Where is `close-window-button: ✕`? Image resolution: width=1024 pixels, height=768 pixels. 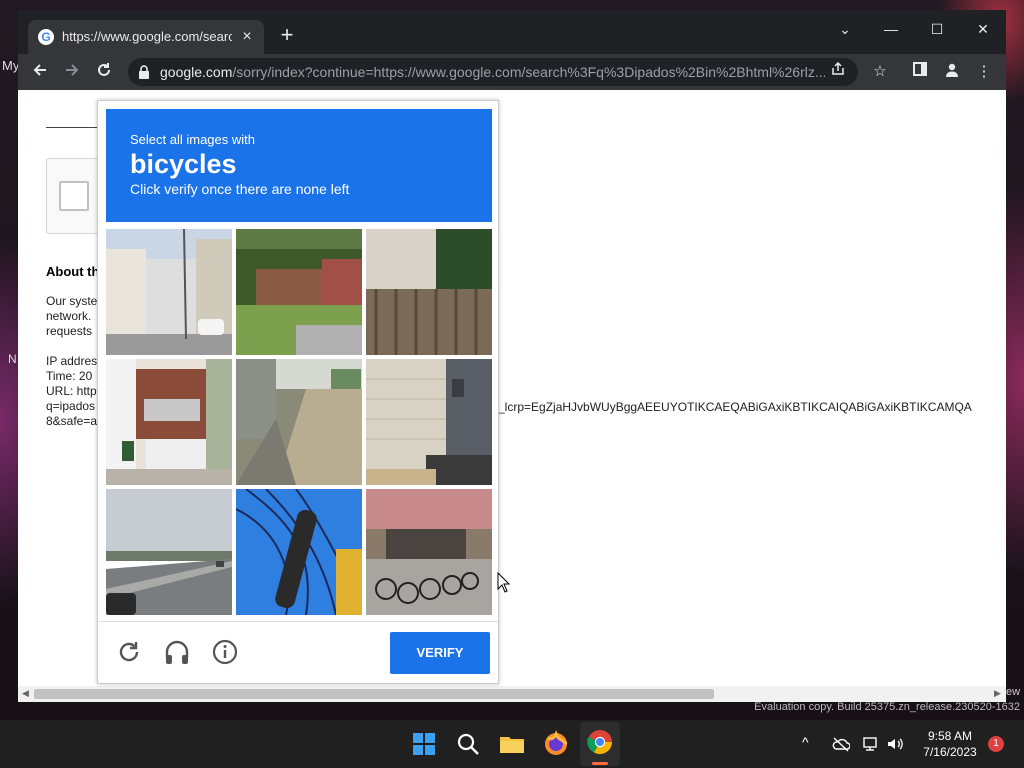
close-window-button: ✕ is located at coordinates (983, 29).